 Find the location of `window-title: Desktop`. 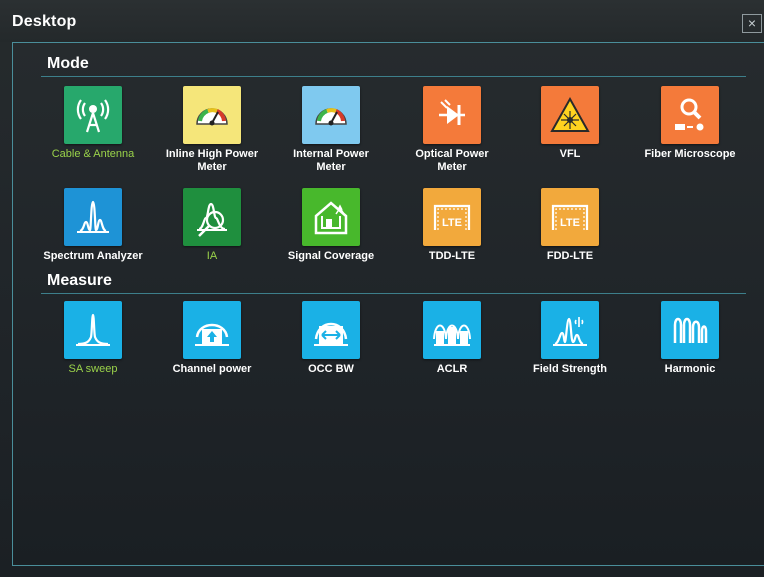

window-title: Desktop is located at coordinates (44, 21).